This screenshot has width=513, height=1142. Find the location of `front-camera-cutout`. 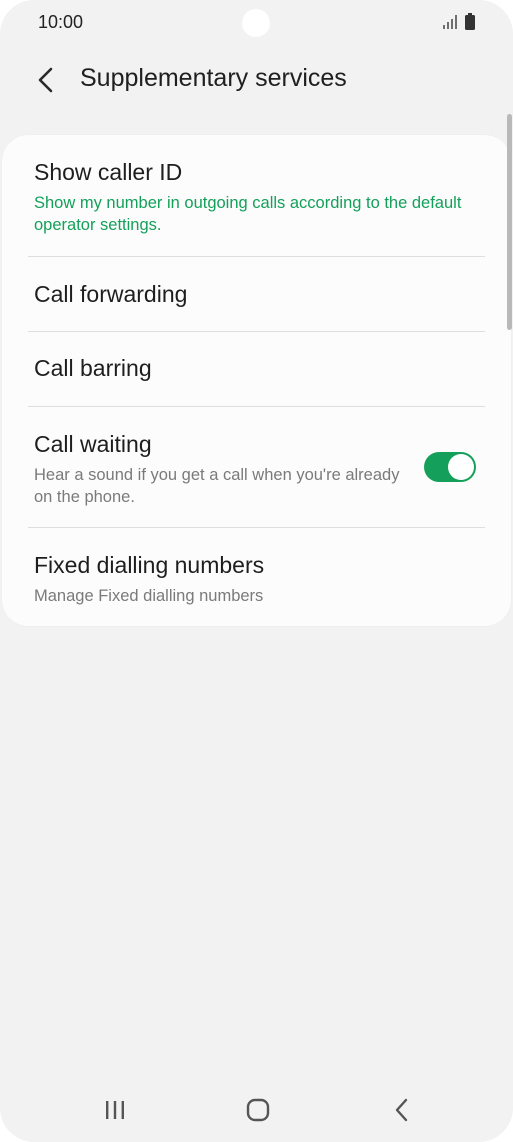

front-camera-cutout is located at coordinates (256, 23).